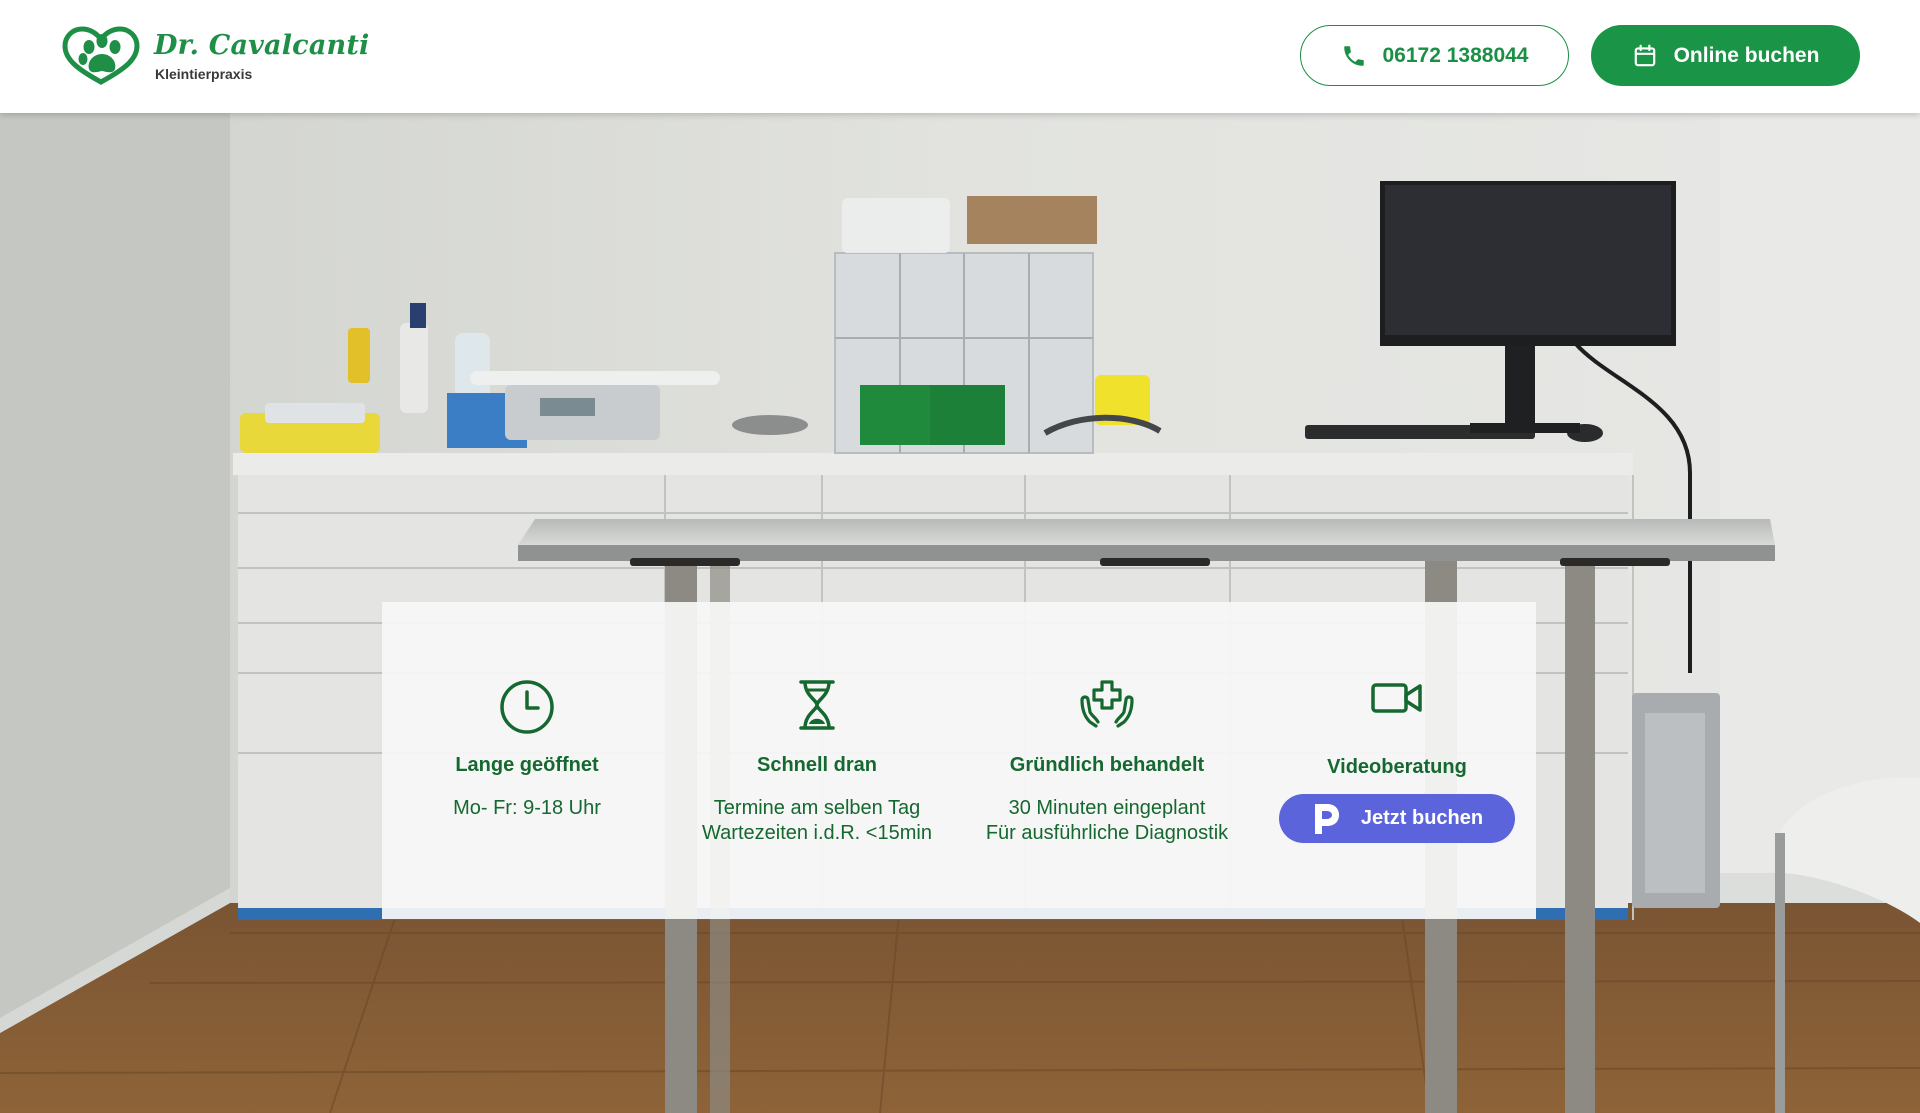 The image size is (1920, 1113). I want to click on video-book-button: Jetzt buchen, so click(1397, 818).